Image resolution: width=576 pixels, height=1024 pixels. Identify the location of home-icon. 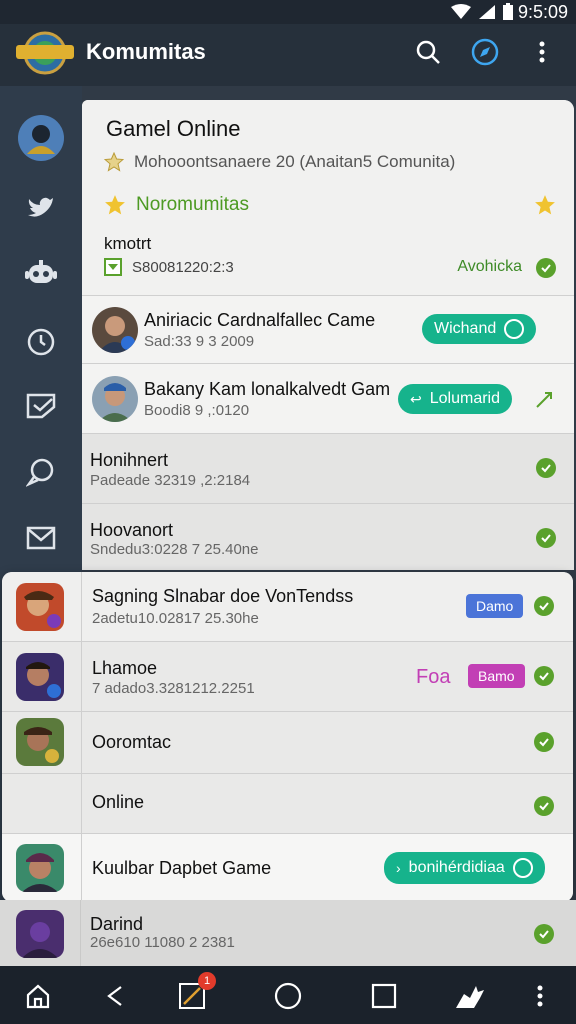
(38, 996).